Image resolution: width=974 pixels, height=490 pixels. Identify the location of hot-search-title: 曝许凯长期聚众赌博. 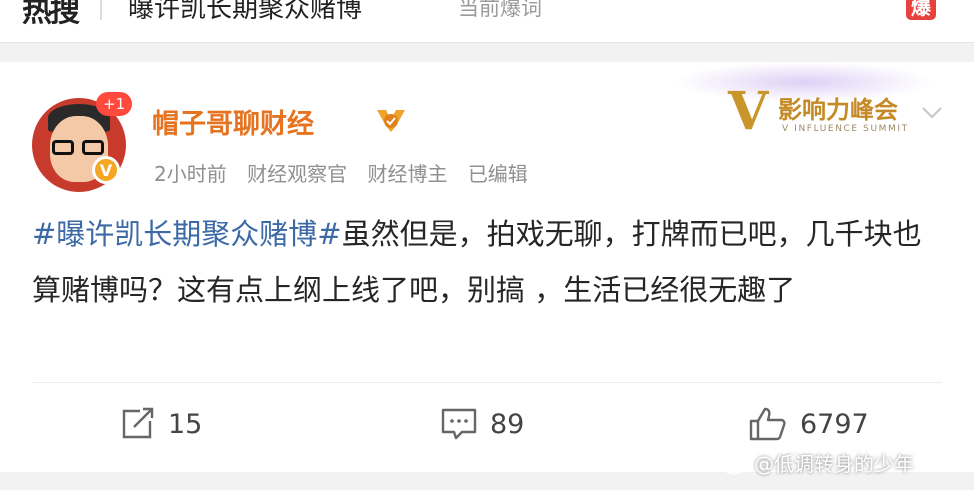
(245, 12).